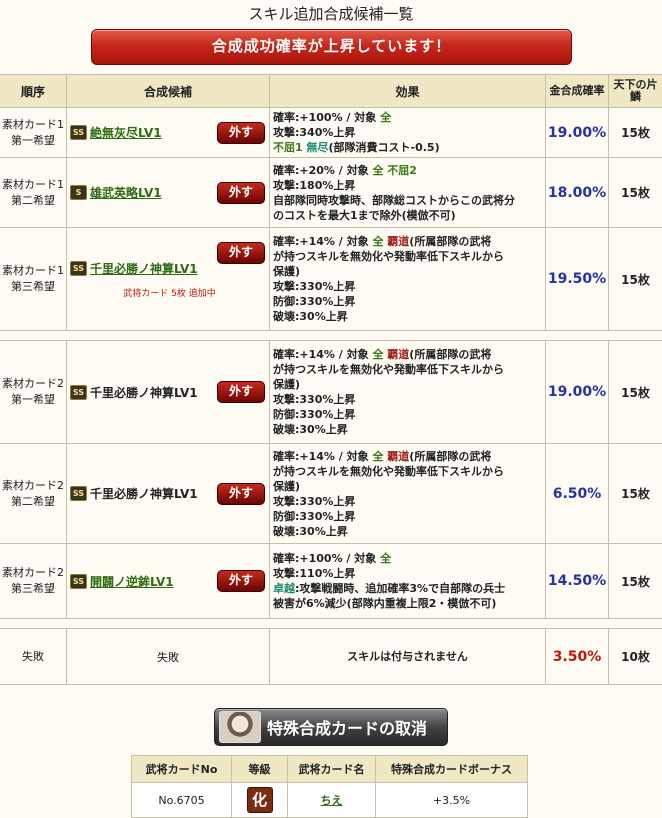  I want to click on effect-text: 無尽, so click(318, 147).